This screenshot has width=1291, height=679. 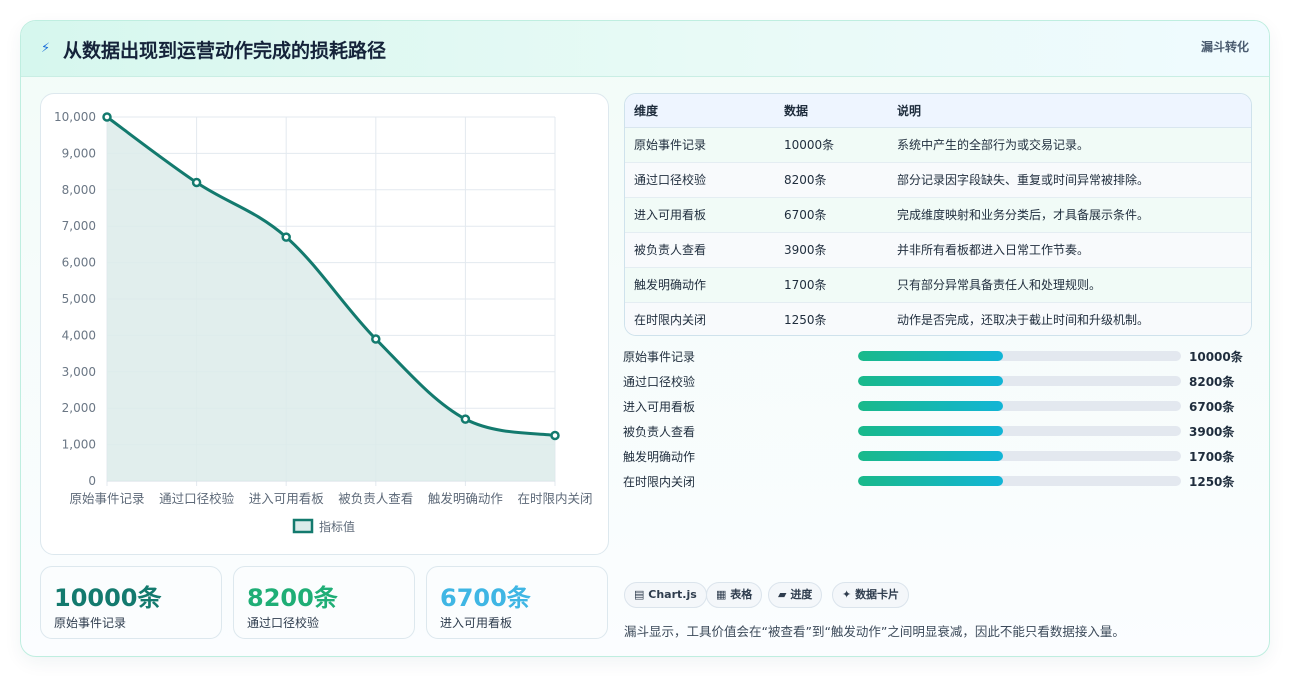 What do you see at coordinates (831, 215) in the screenshot?
I see `table-cell: 6700条` at bounding box center [831, 215].